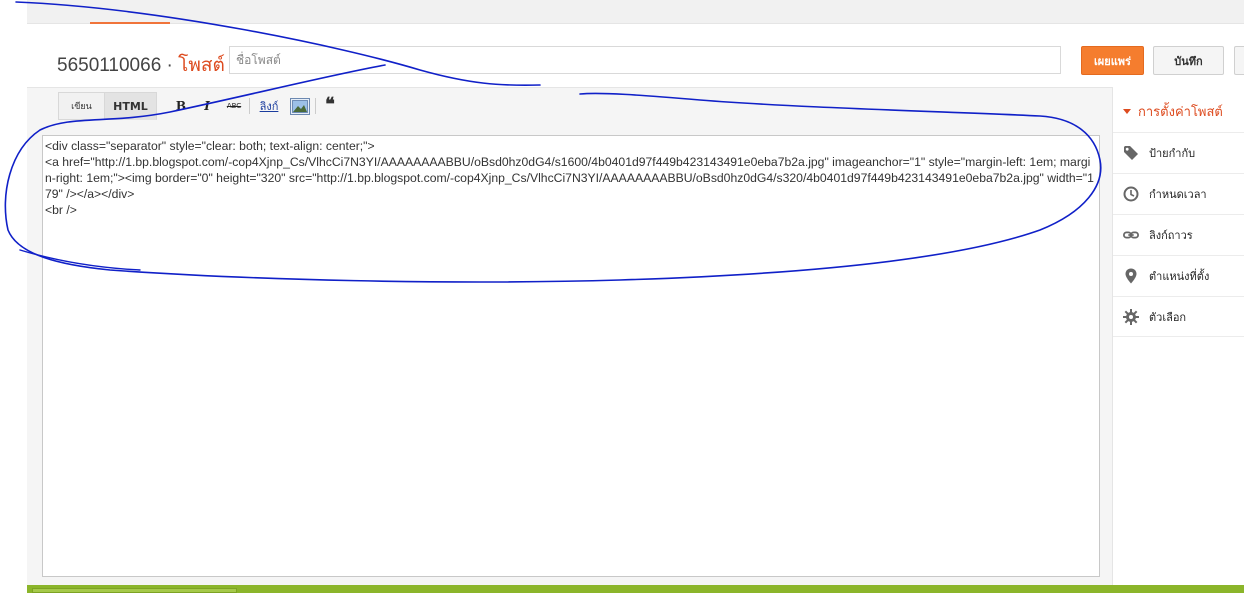 The height and width of the screenshot is (593, 1244). What do you see at coordinates (130, 106) in the screenshot?
I see `tab-html: HTML` at bounding box center [130, 106].